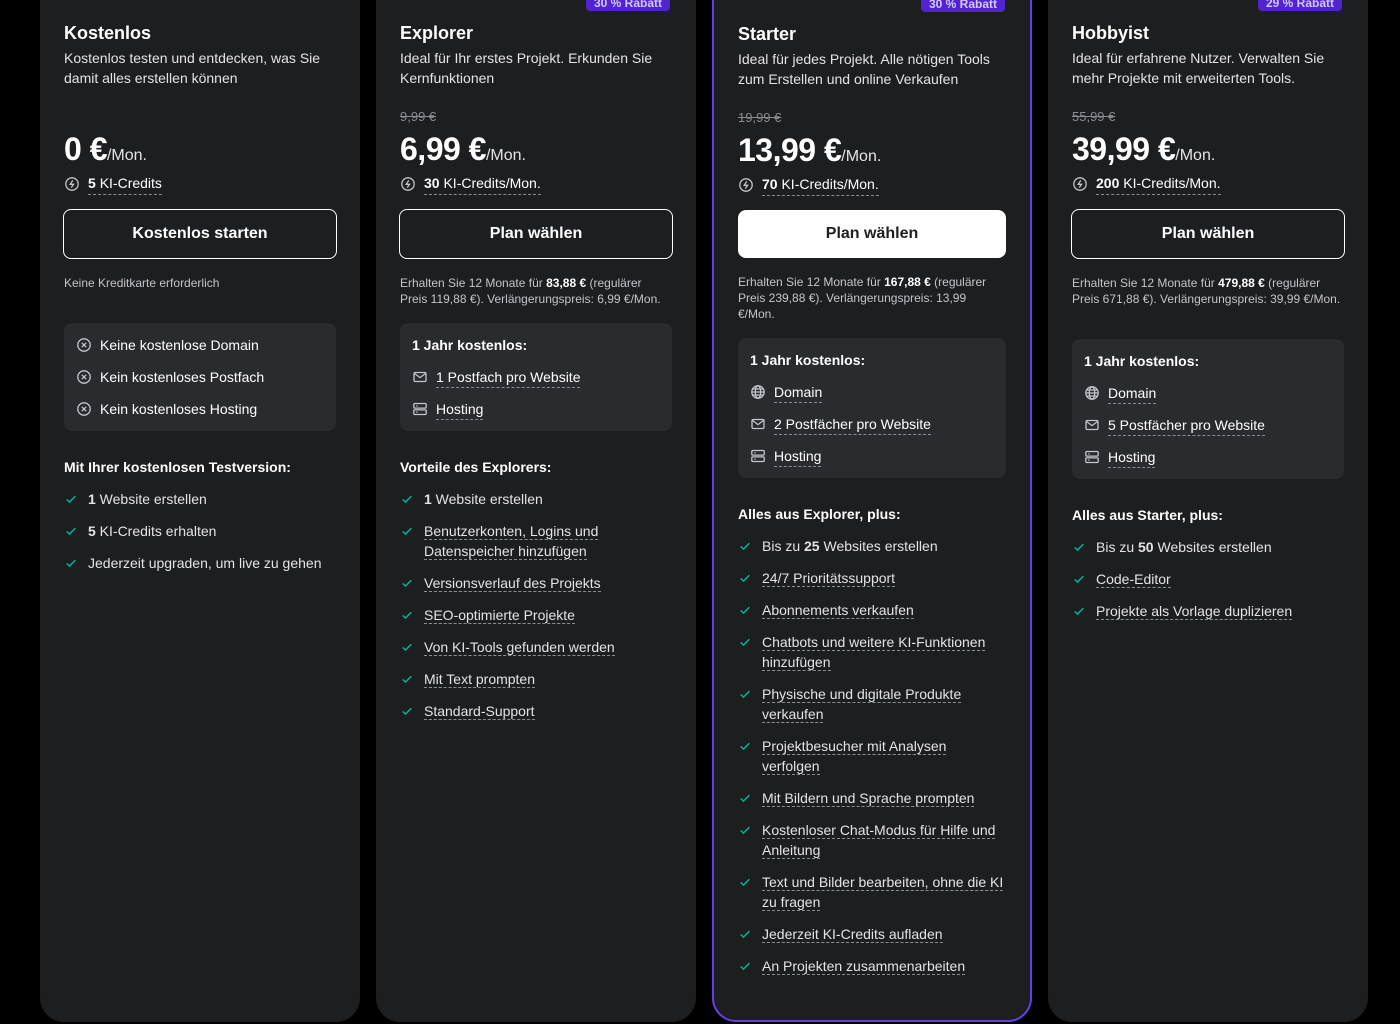 The image size is (1400, 1024). I want to click on feature-item: An Projekten zusammenarbeiten, so click(872, 966).